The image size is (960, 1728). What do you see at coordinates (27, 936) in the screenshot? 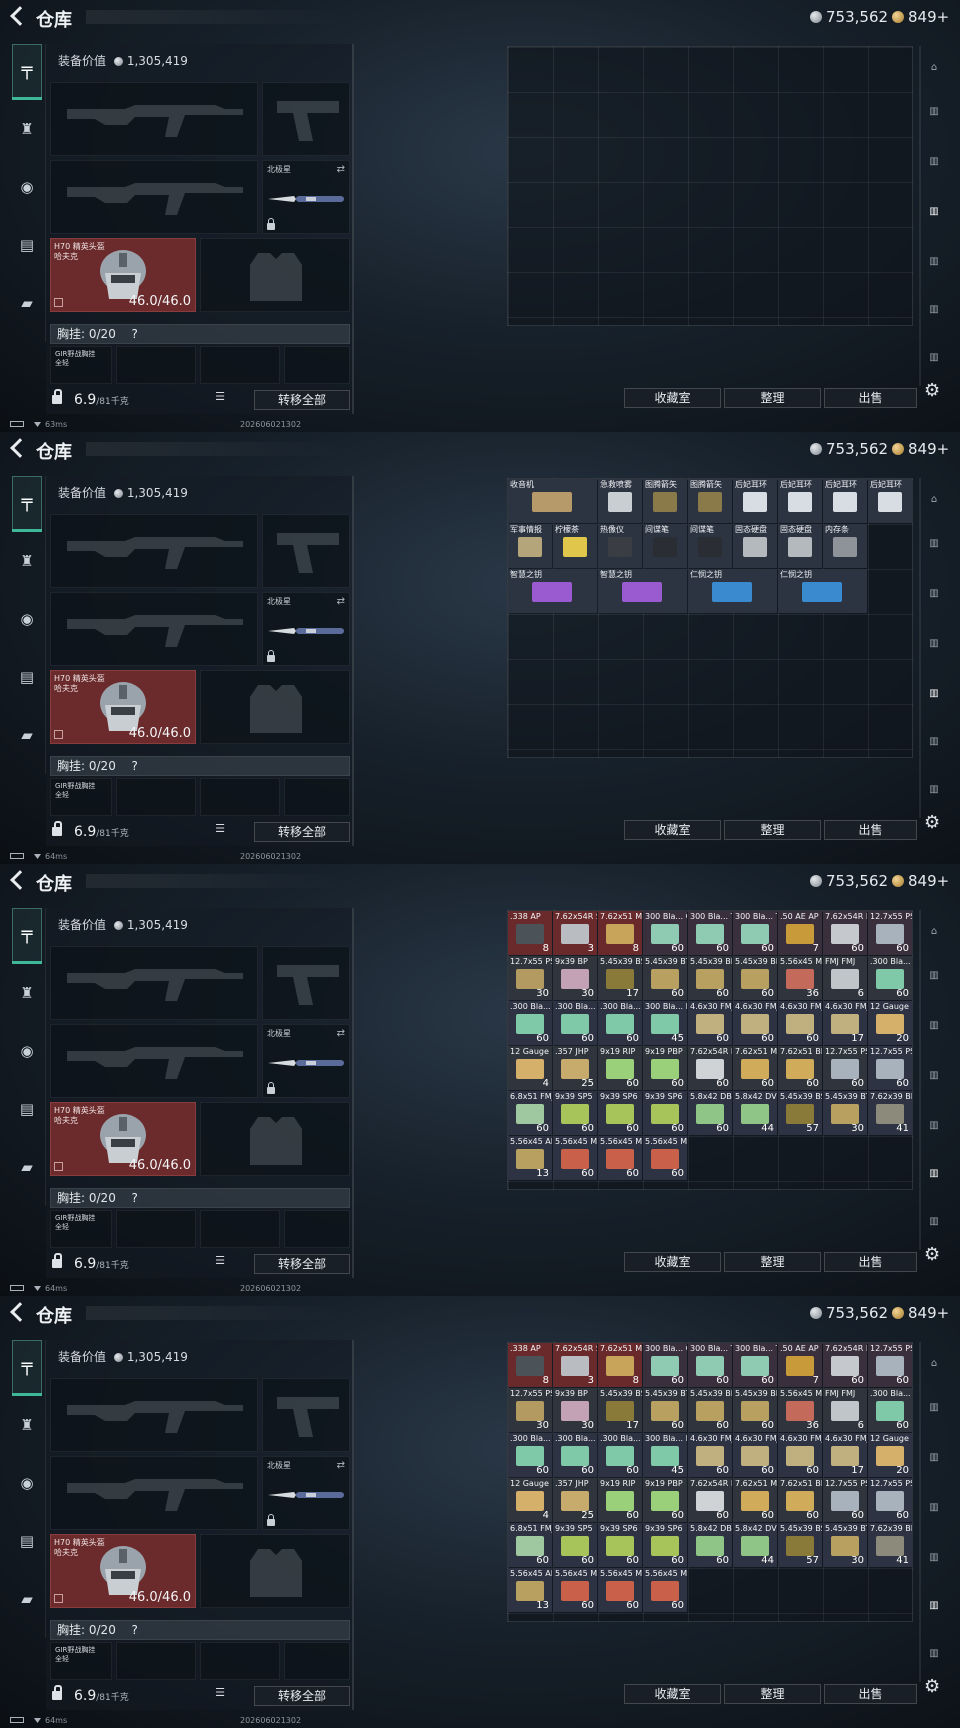
I see `nav-weapons-icon: ╤` at bounding box center [27, 936].